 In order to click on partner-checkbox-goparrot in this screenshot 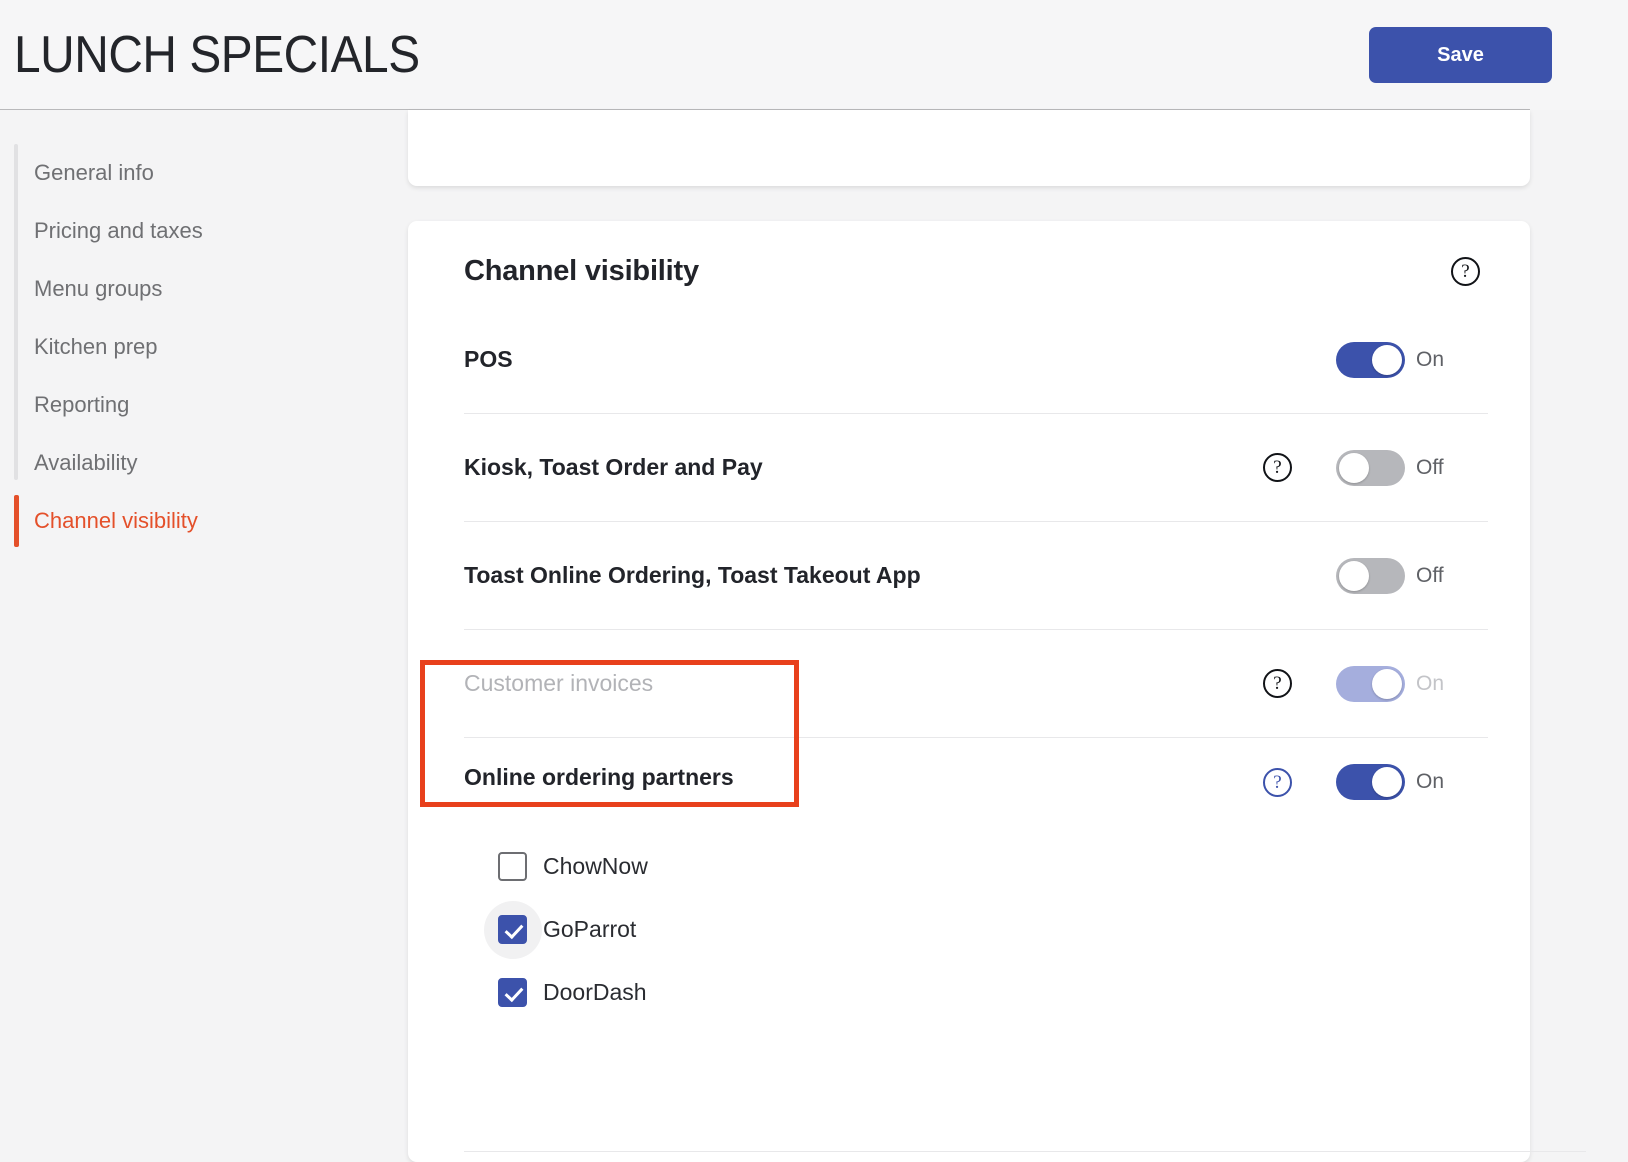, I will do `click(512, 929)`.